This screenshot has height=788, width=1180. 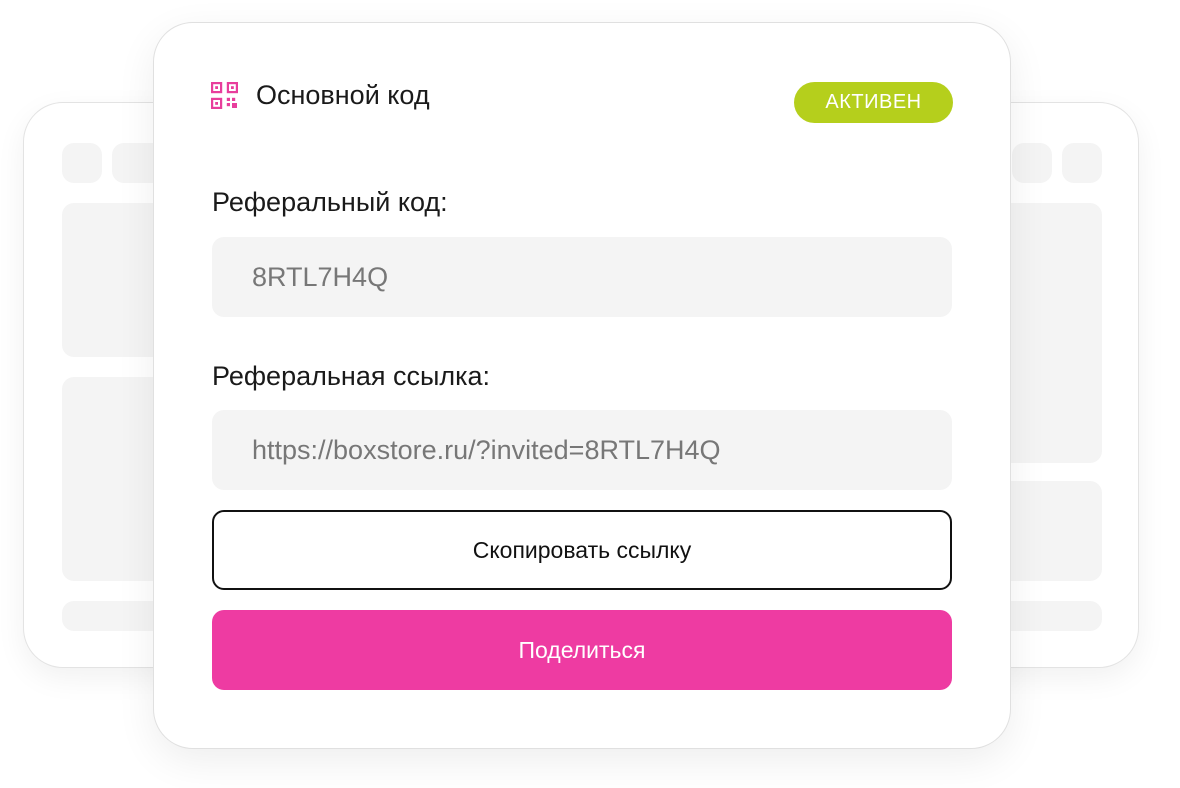 I want to click on referral-link-field: https://boxstore.ru/?invited=8RTL7H4Q, so click(x=582, y=450).